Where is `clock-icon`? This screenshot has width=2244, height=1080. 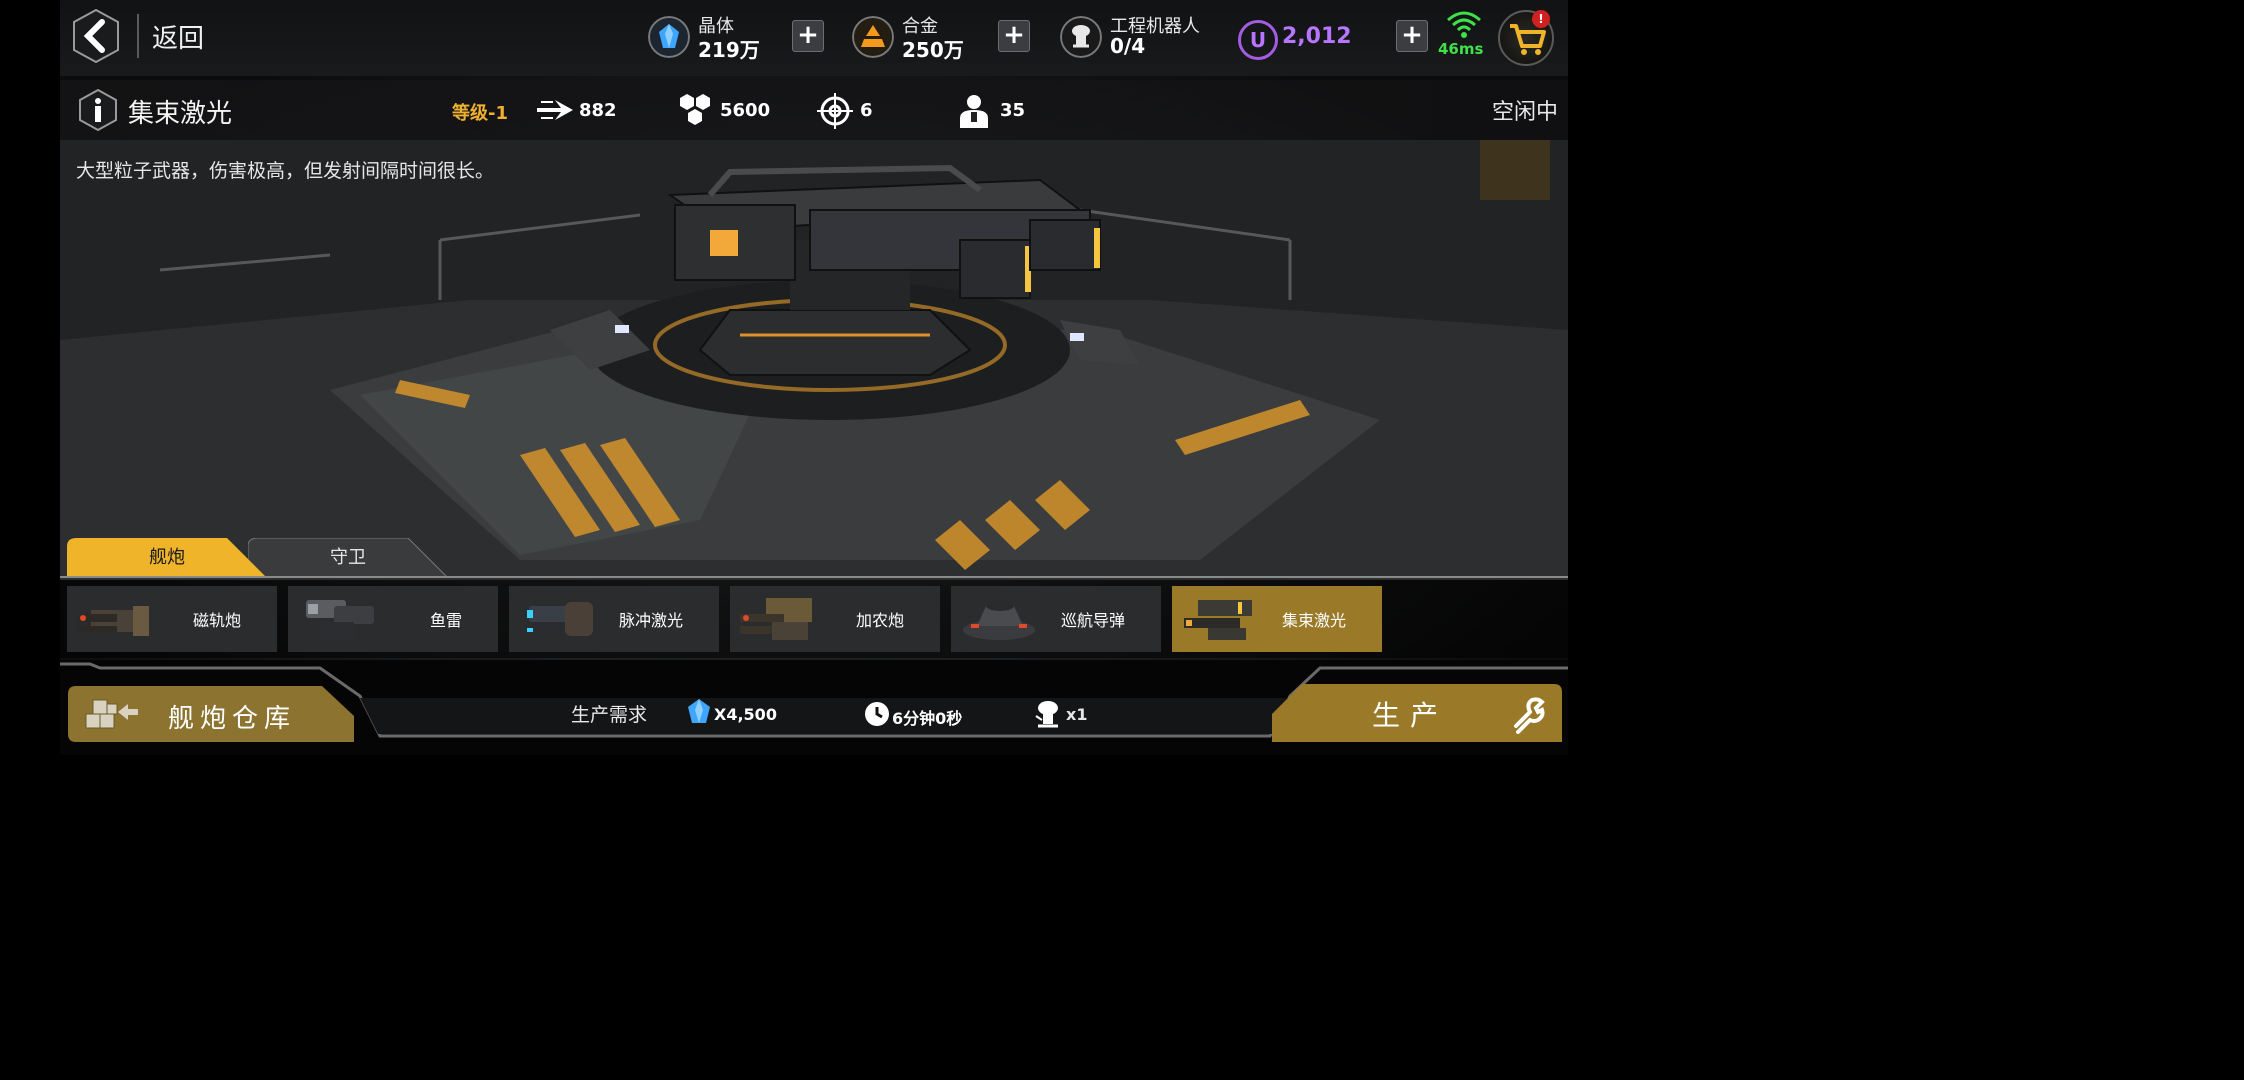 clock-icon is located at coordinates (877, 714).